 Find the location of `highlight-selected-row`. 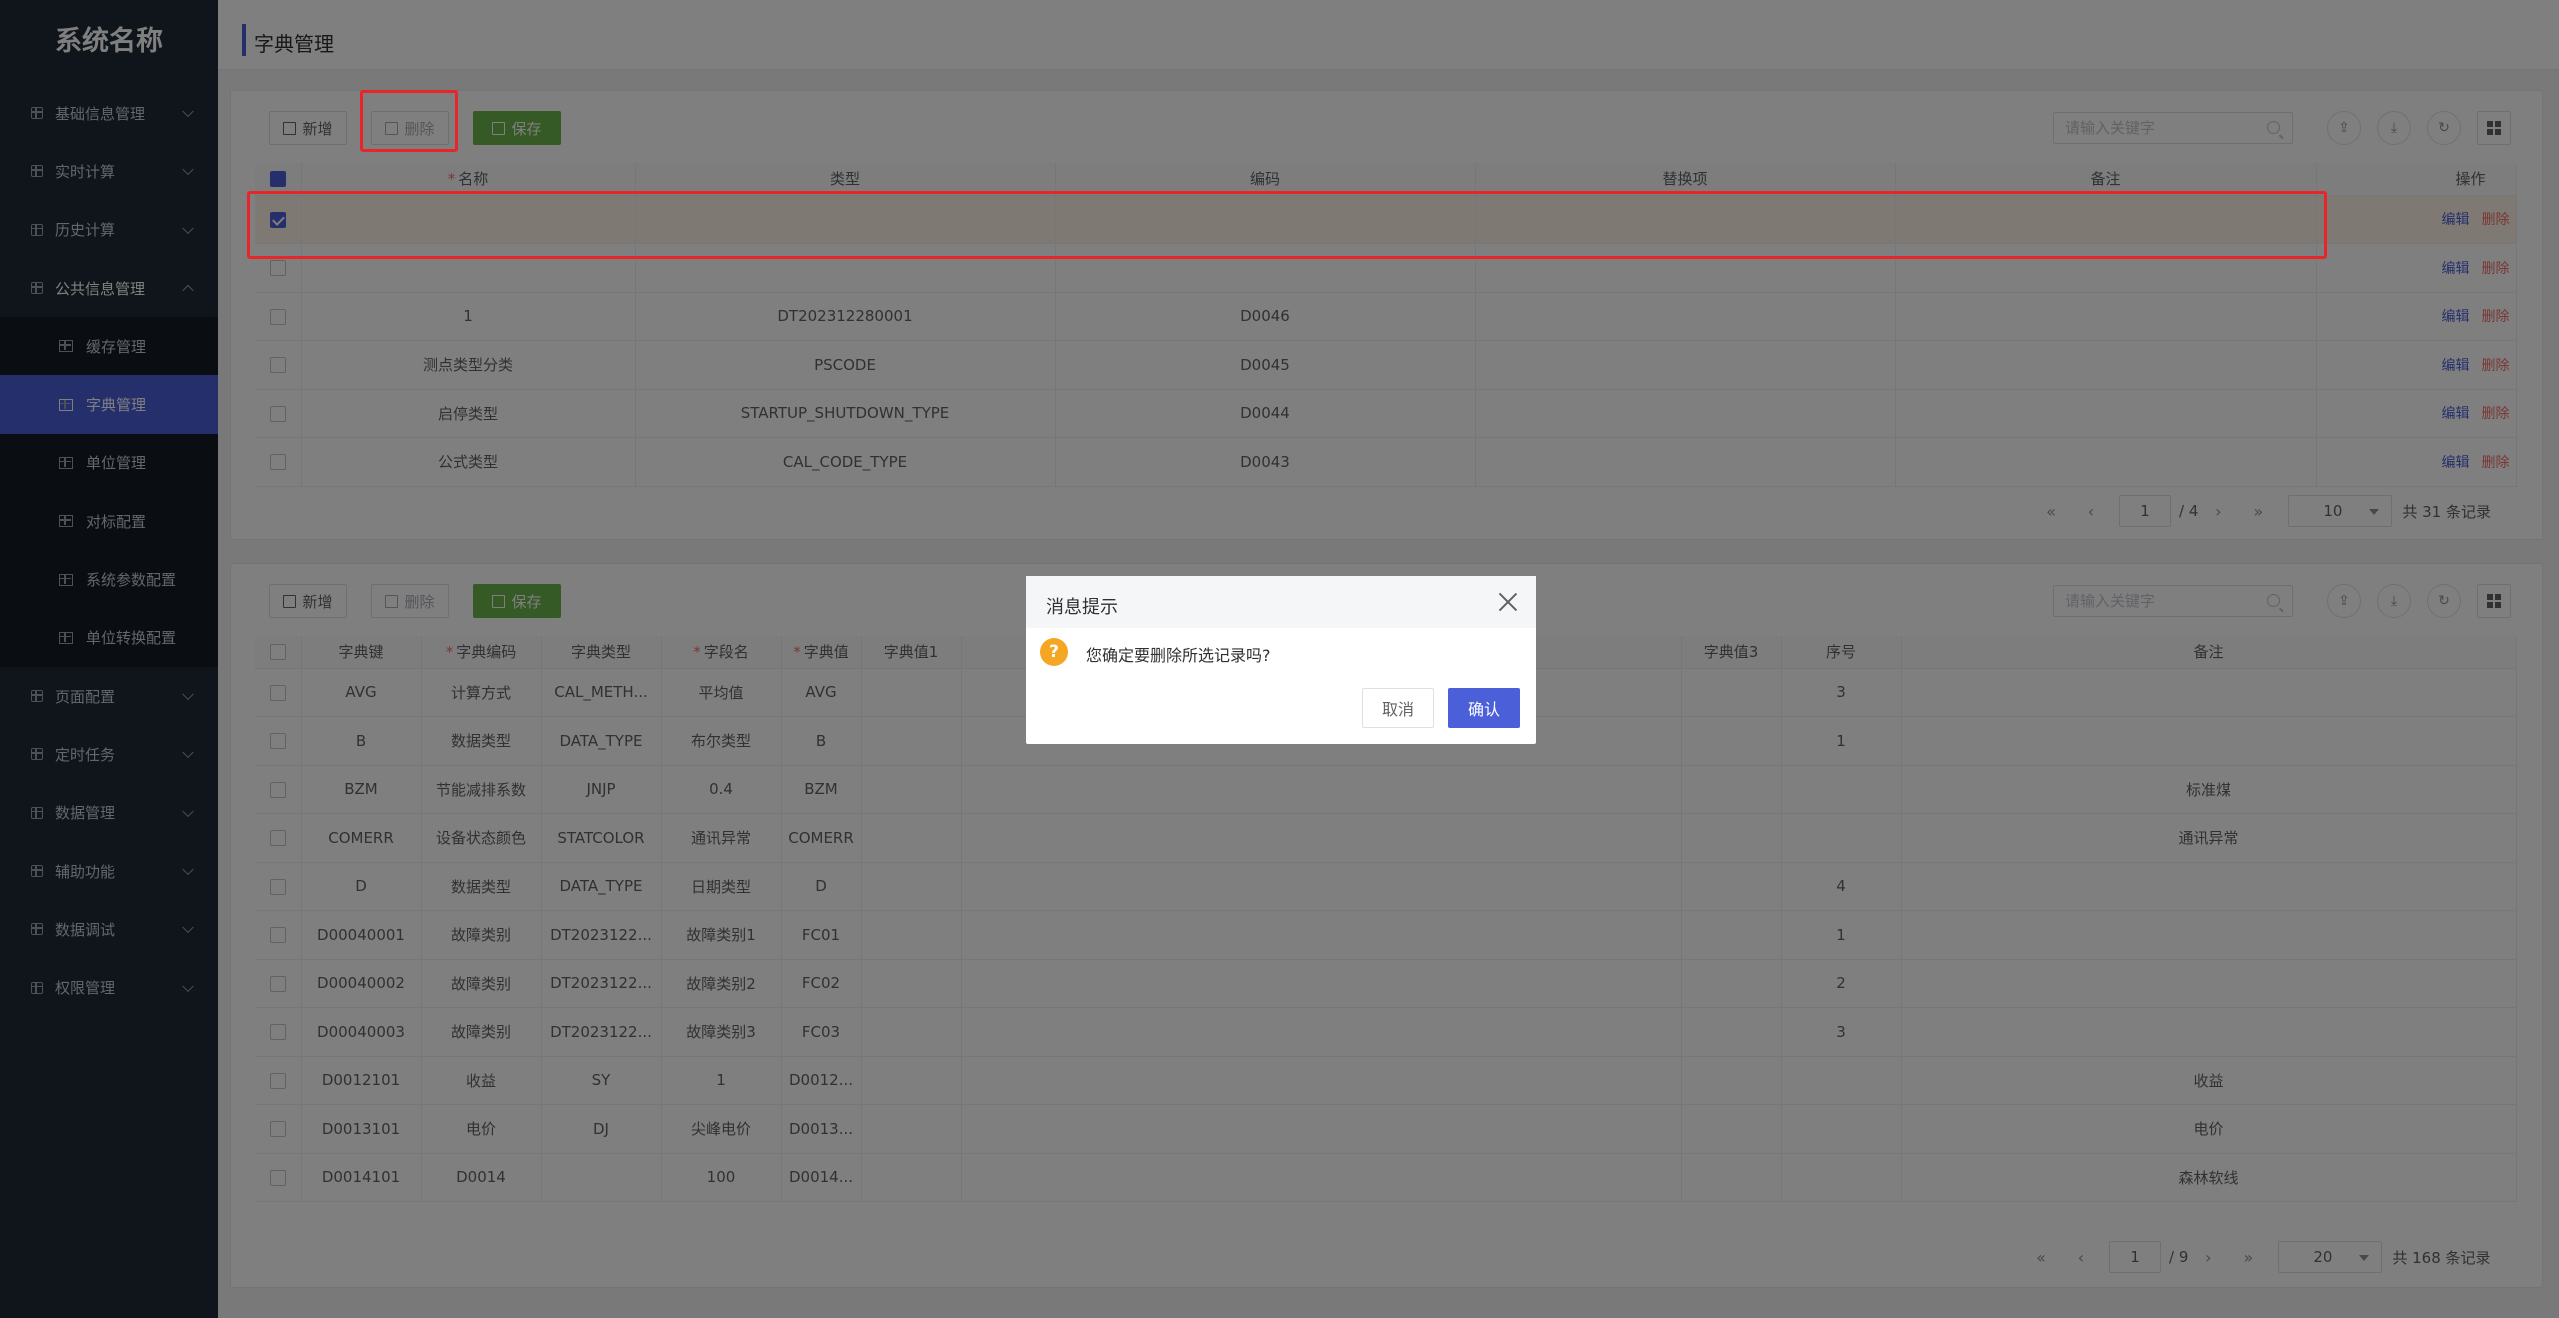

highlight-selected-row is located at coordinates (1287, 225).